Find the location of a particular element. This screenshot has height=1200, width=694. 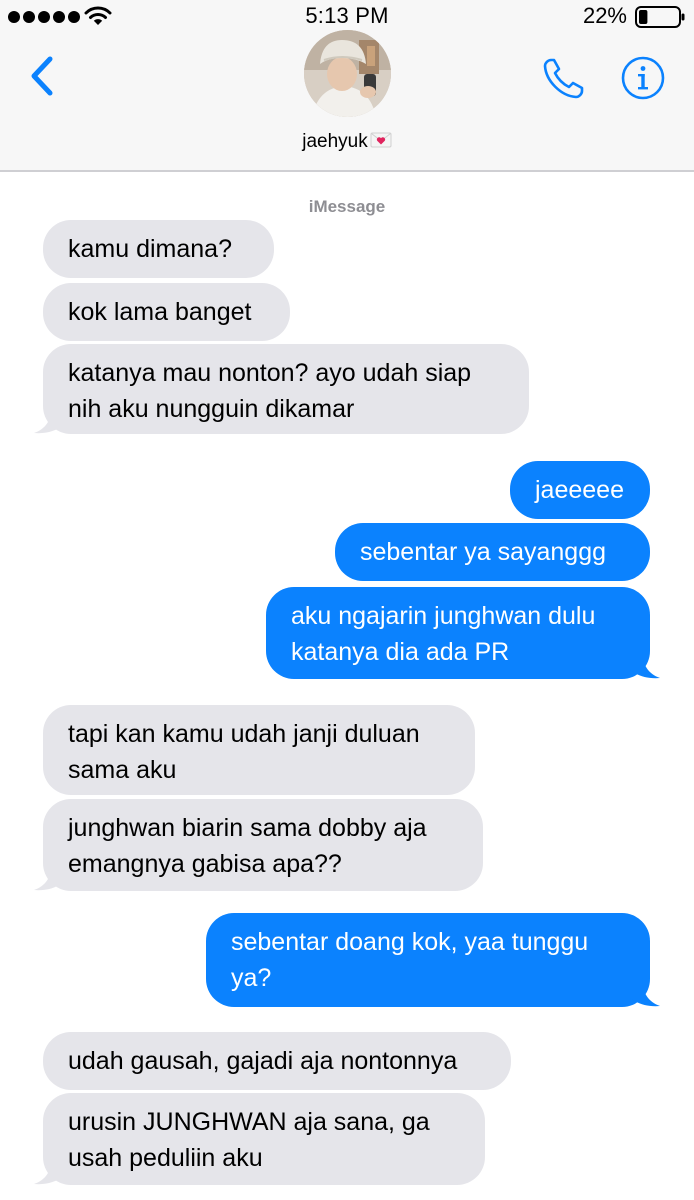

incoming-message-bubble: kamu dimana? is located at coordinates (158, 249).